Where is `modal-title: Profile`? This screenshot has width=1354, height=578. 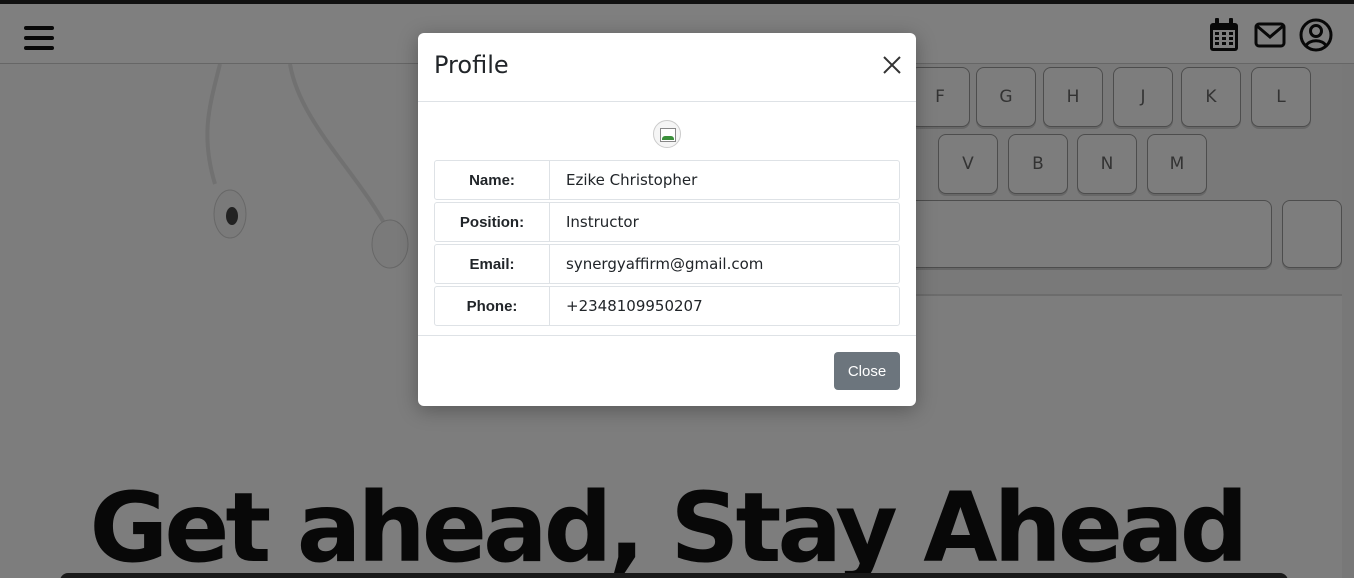
modal-title: Profile is located at coordinates (471, 65).